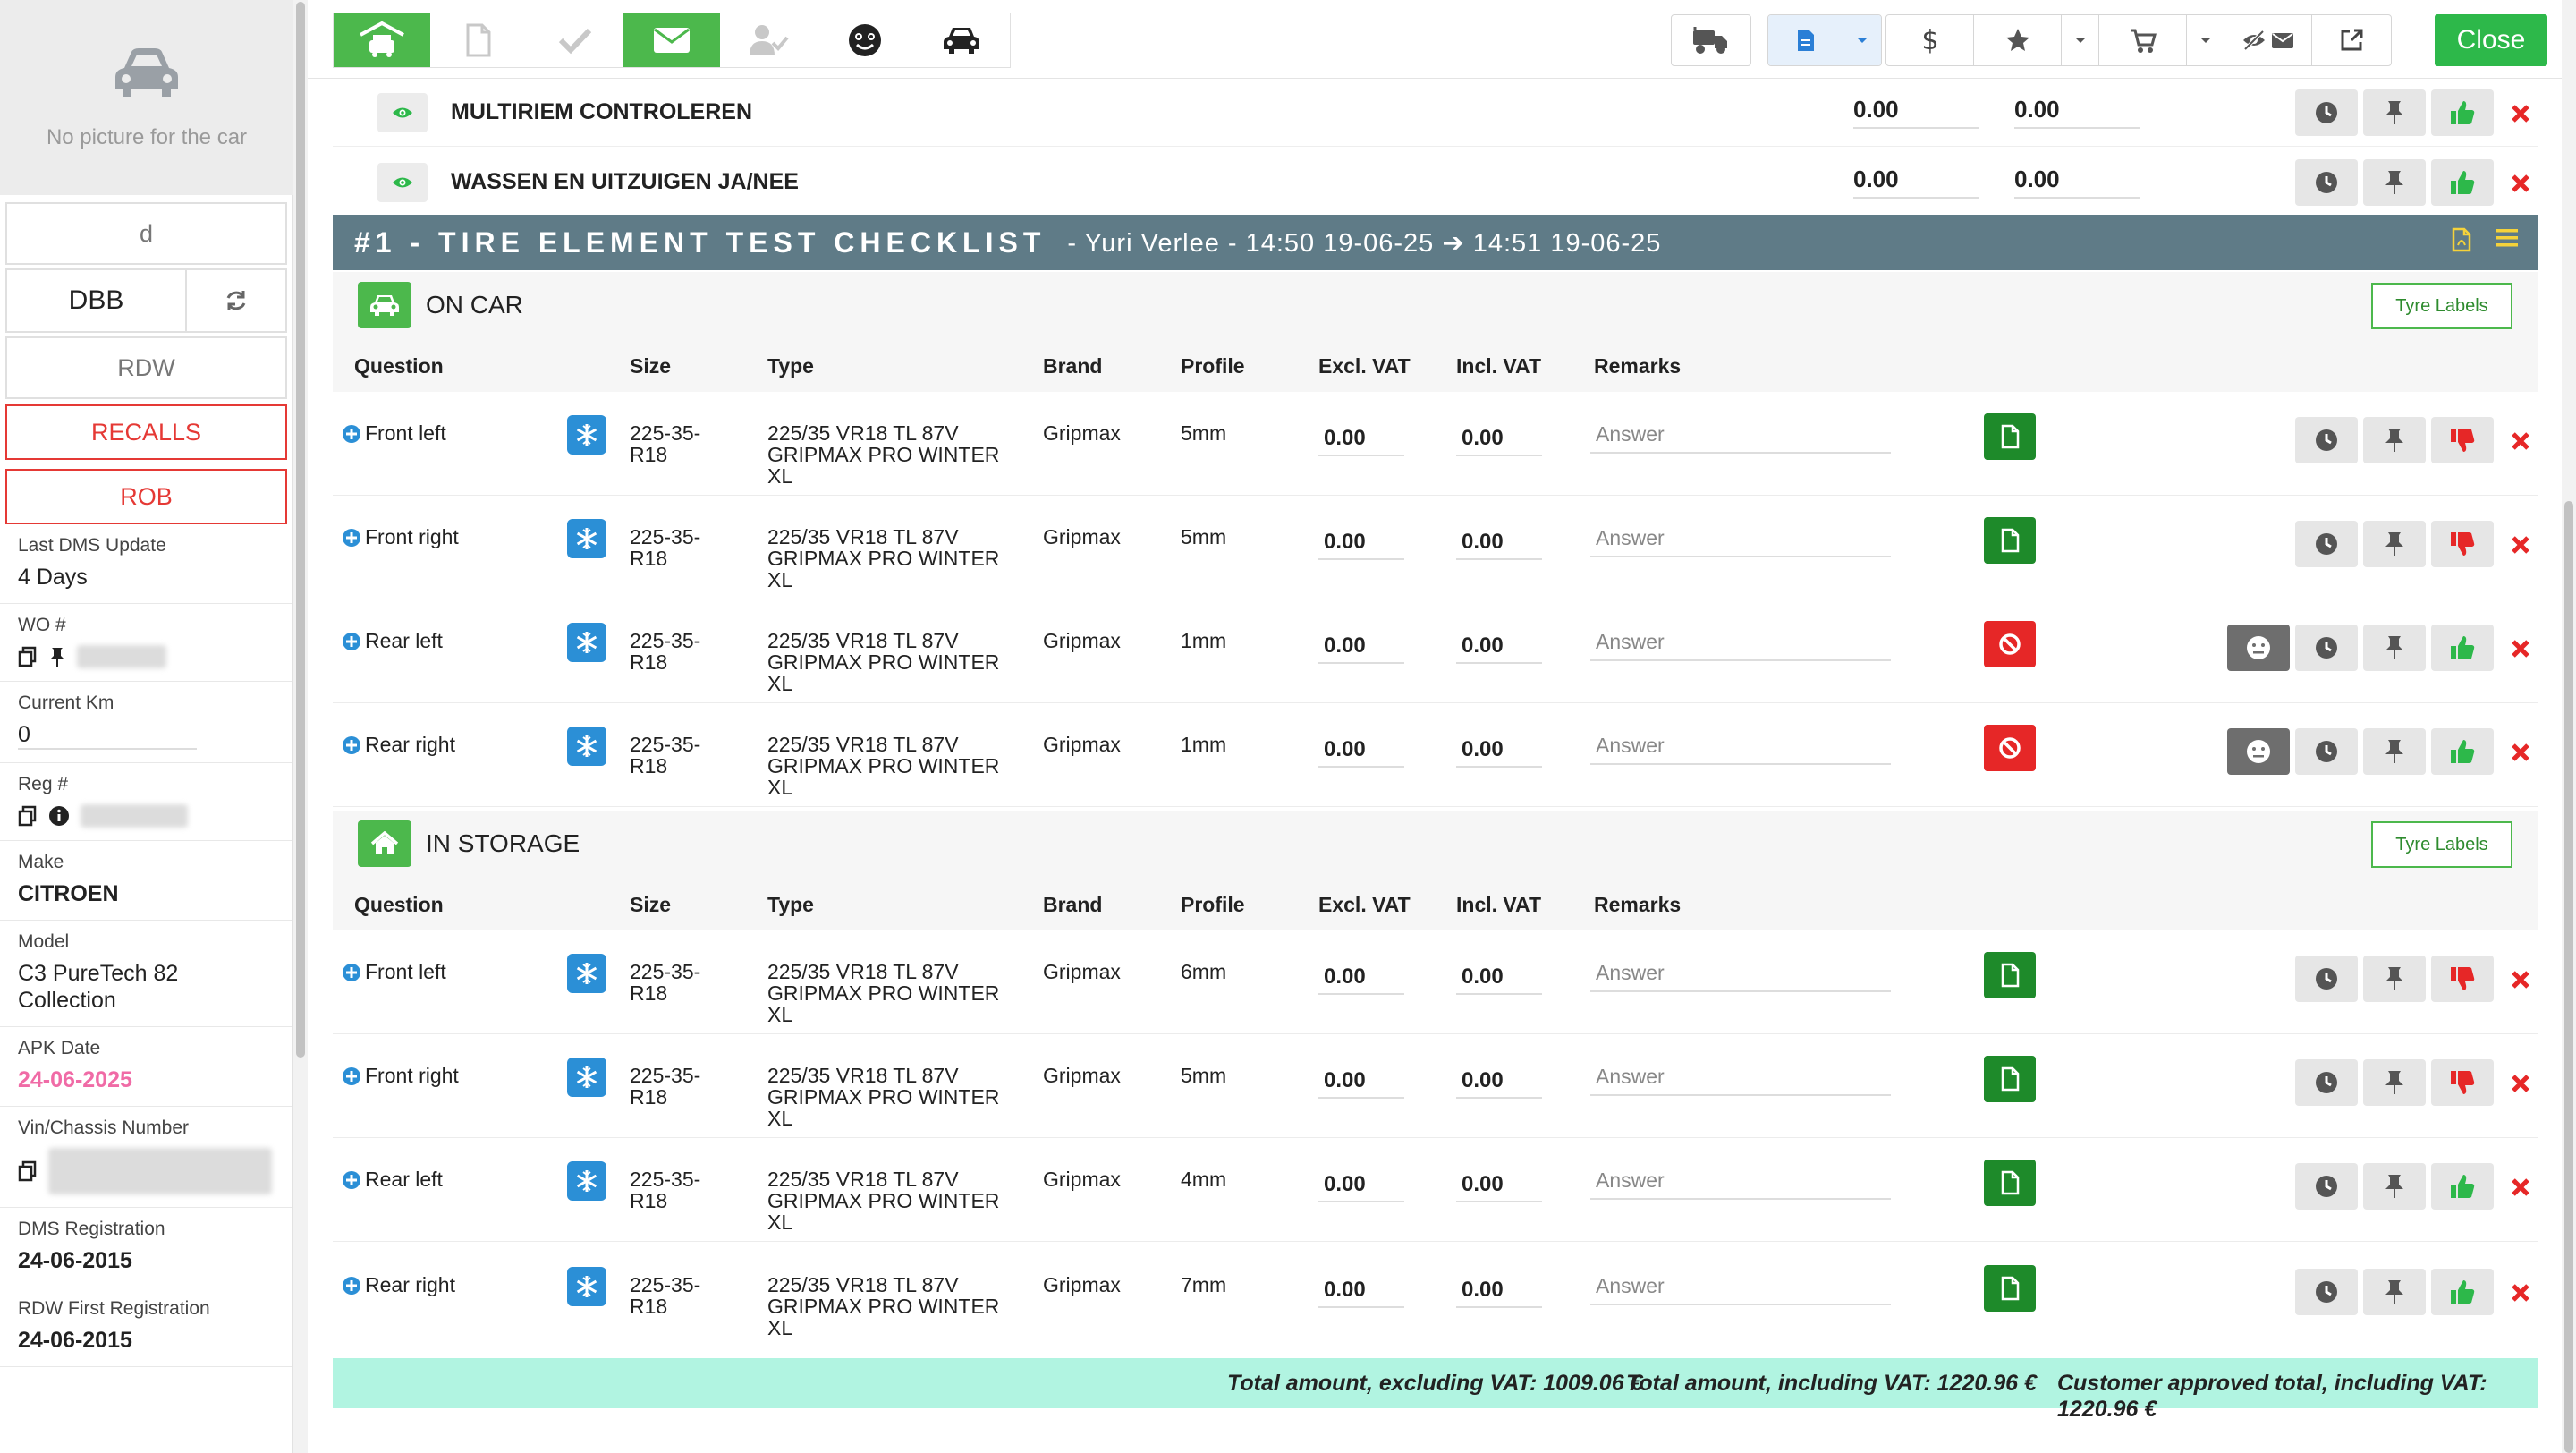  Describe the element at coordinates (146, 367) in the screenshot. I see `rdw-button: RDW` at that location.